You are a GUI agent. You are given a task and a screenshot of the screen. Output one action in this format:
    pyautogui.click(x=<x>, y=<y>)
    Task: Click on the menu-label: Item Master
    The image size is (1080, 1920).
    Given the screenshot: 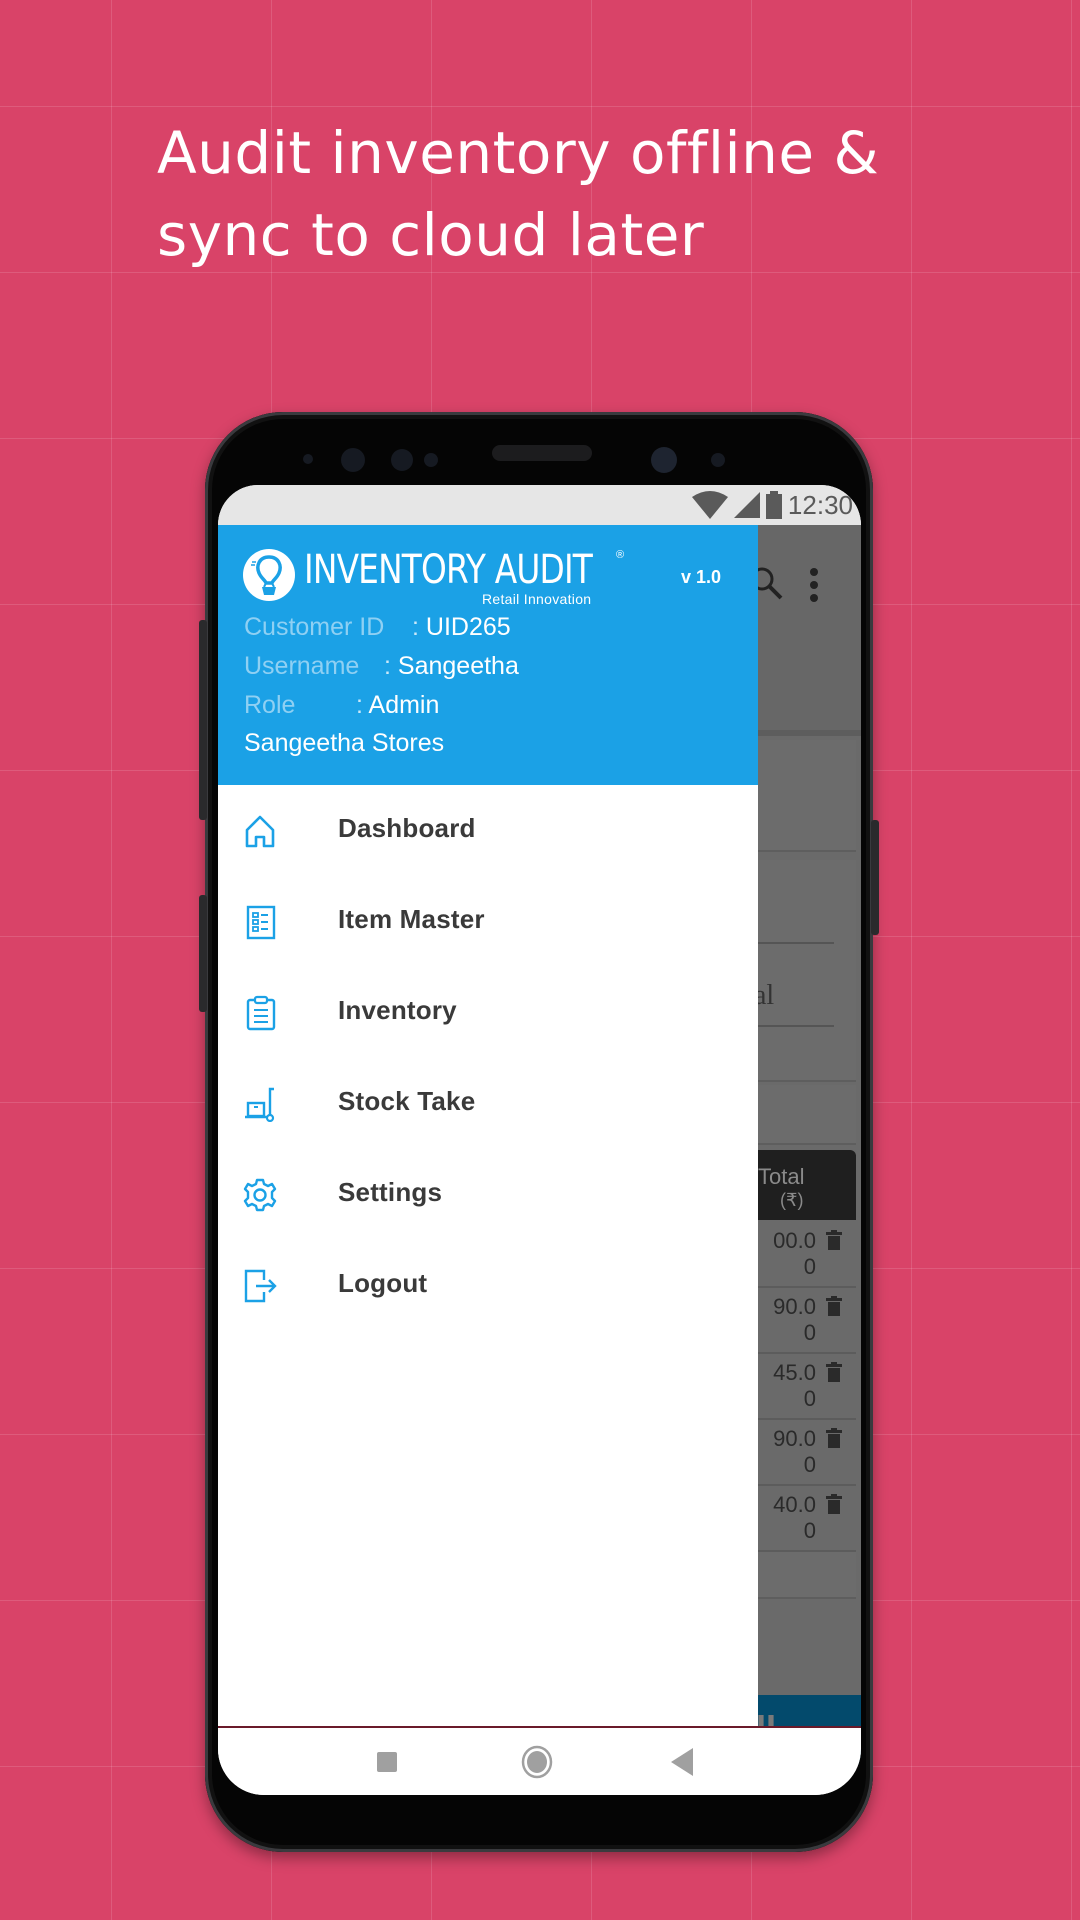 What is the action you would take?
    pyautogui.click(x=411, y=919)
    